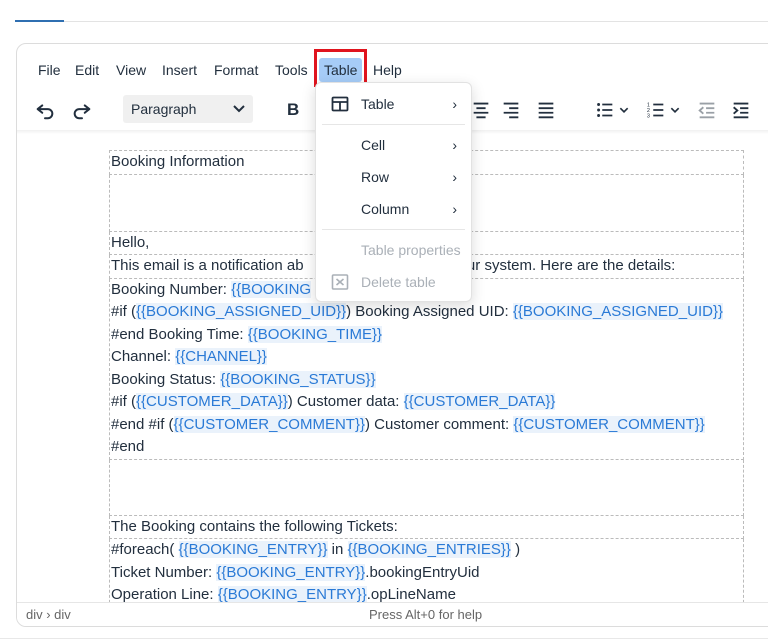  Describe the element at coordinates (131, 70) in the screenshot. I see `menu-view: View` at that location.